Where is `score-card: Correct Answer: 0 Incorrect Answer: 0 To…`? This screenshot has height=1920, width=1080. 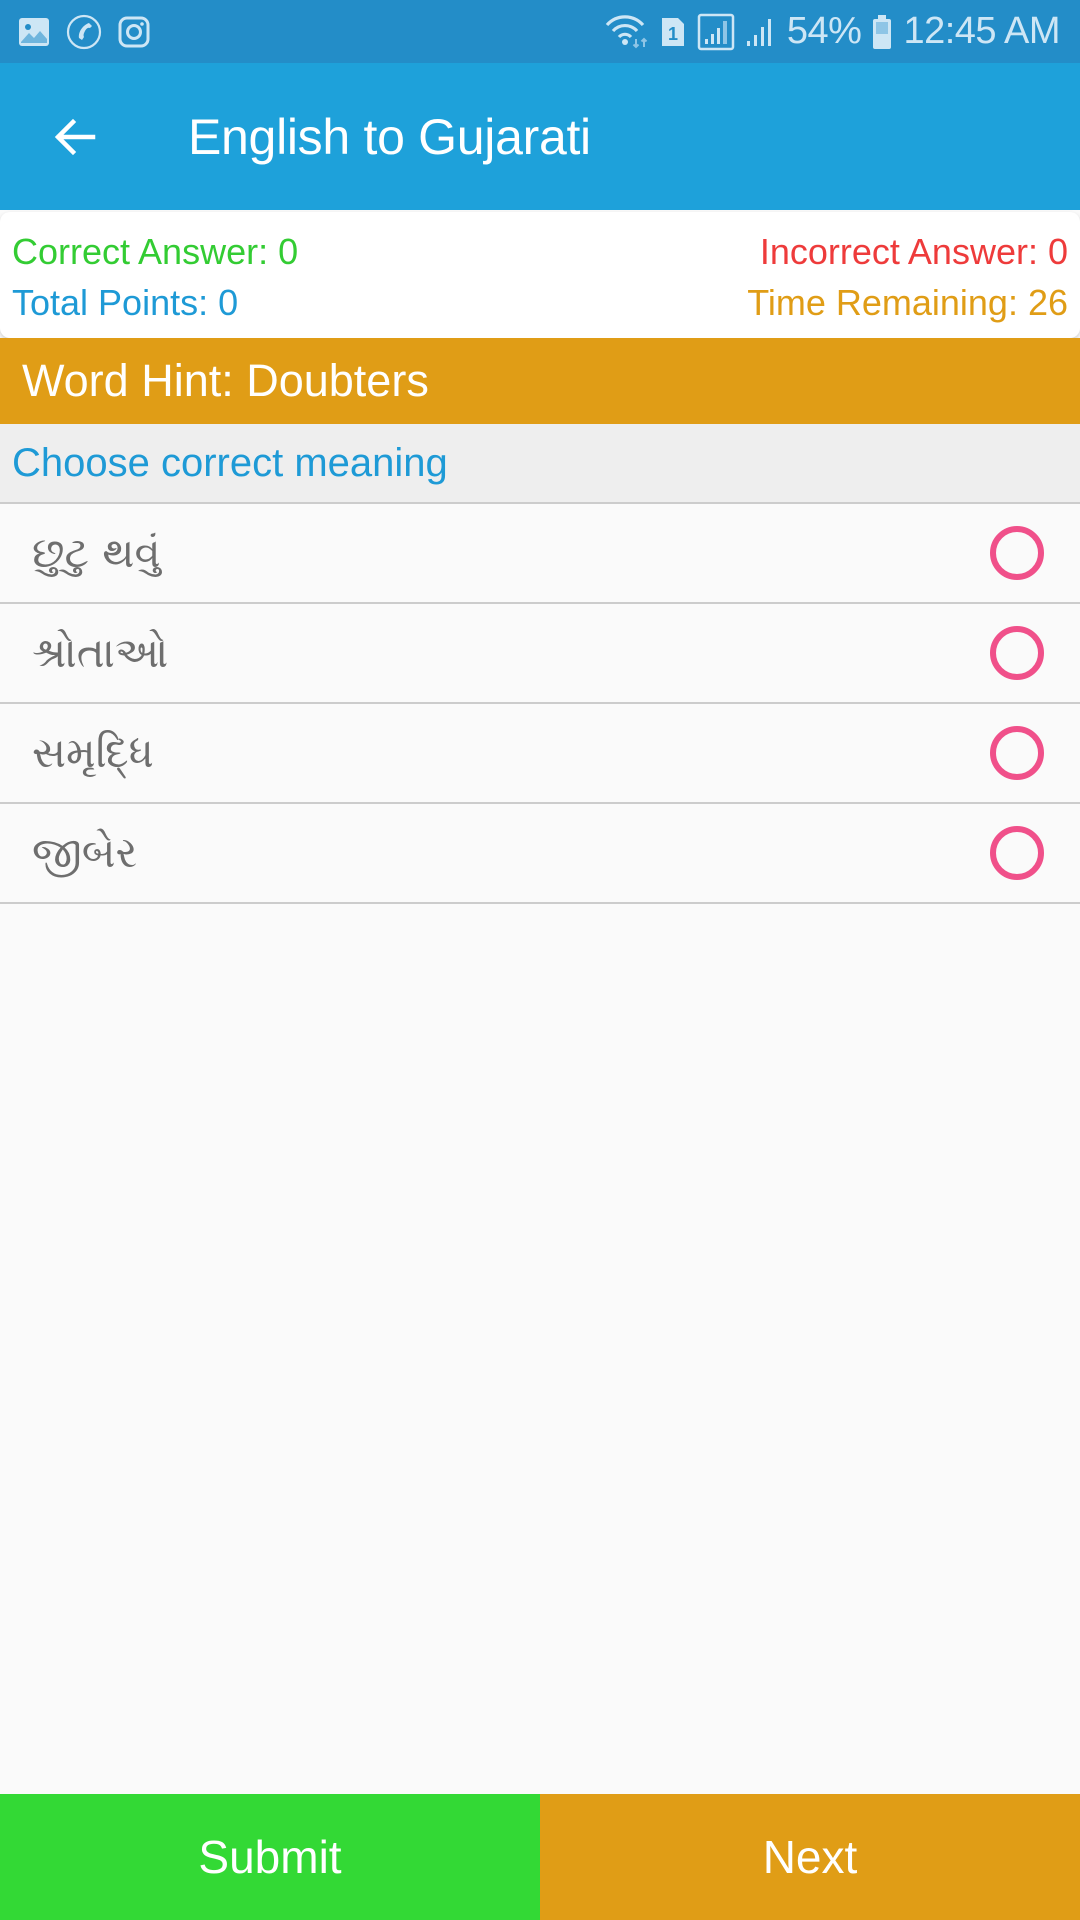 score-card: Correct Answer: 0 Incorrect Answer: 0 To… is located at coordinates (540, 275).